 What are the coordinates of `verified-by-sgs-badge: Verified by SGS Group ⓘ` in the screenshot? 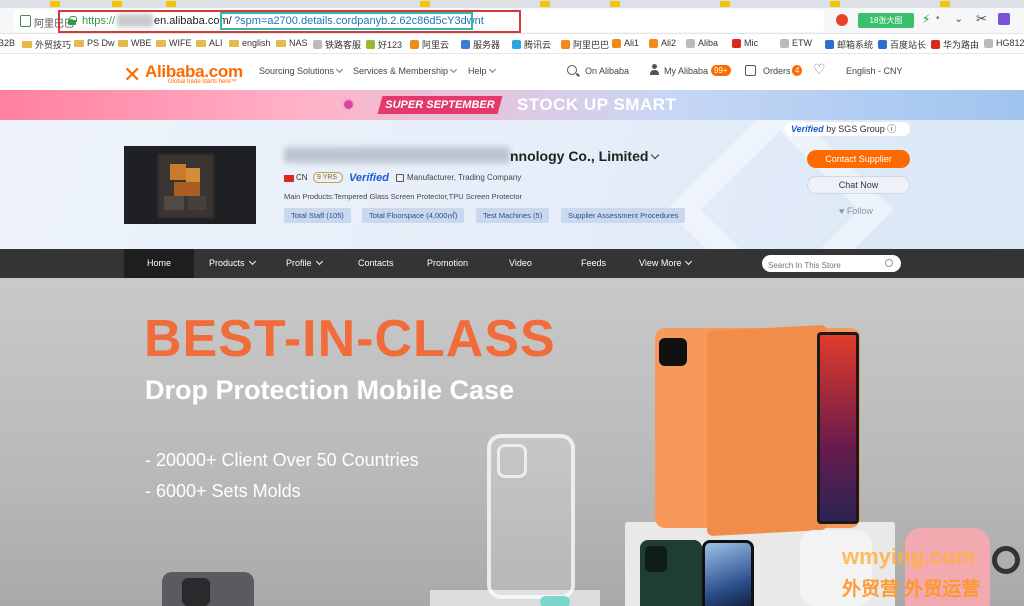 It's located at (847, 129).